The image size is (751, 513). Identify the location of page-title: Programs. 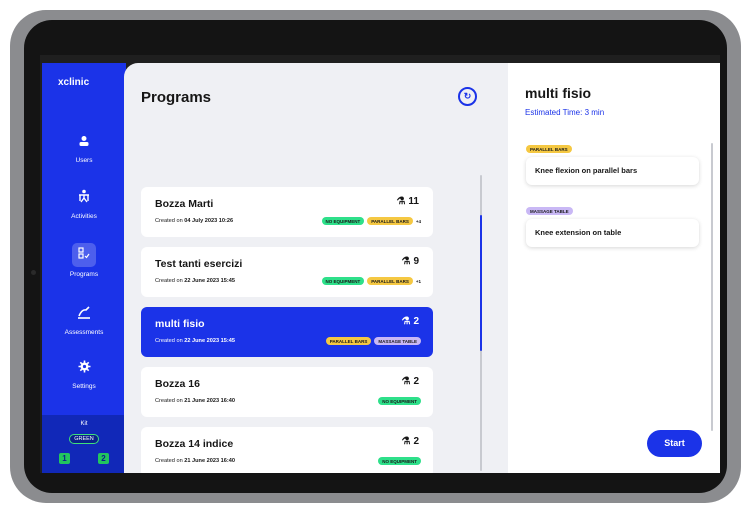
(176, 97).